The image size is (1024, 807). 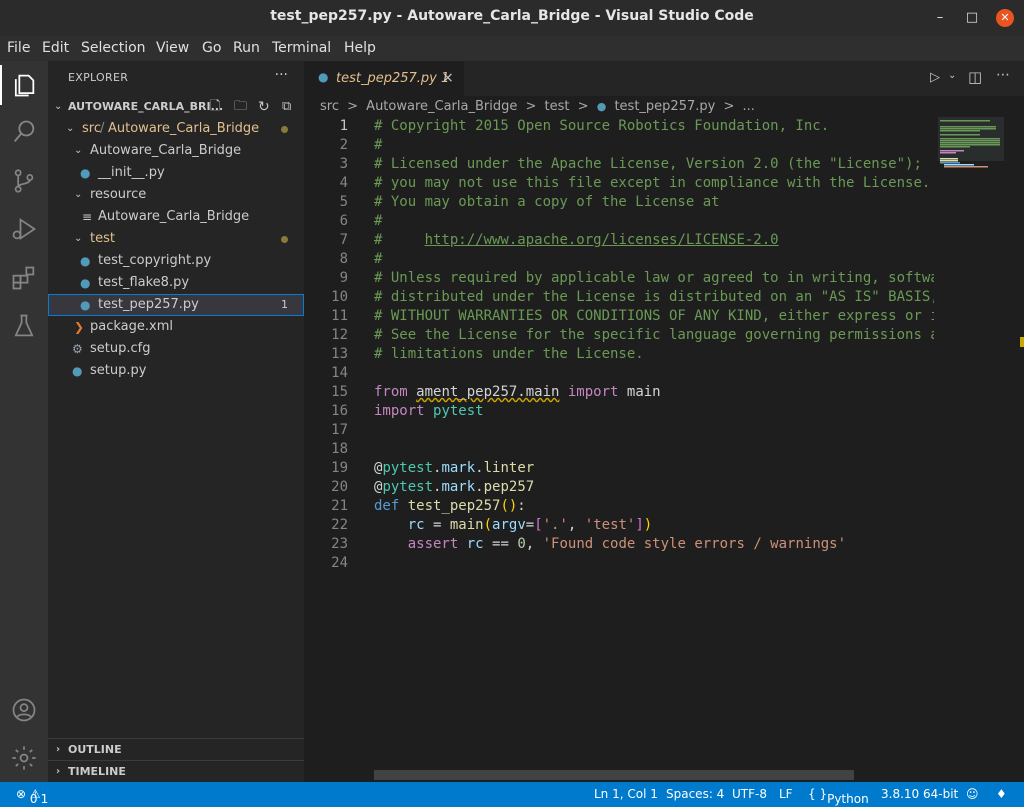 What do you see at coordinates (120, 348) in the screenshot?
I see `tree-item-label: setup.cfg` at bounding box center [120, 348].